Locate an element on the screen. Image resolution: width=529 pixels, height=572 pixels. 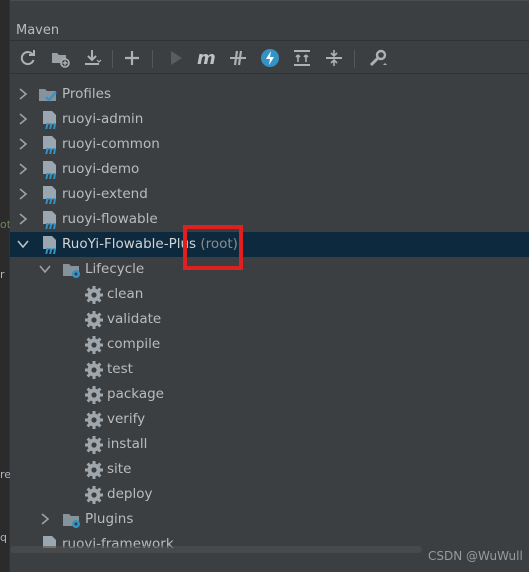
reload-icon is located at coordinates (28, 58).